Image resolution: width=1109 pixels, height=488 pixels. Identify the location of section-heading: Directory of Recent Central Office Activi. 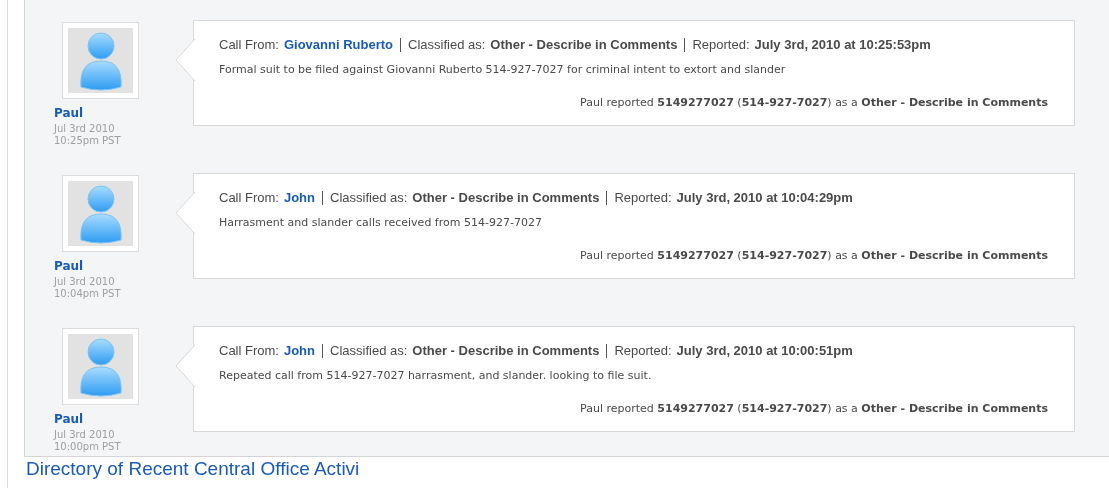
(193, 469).